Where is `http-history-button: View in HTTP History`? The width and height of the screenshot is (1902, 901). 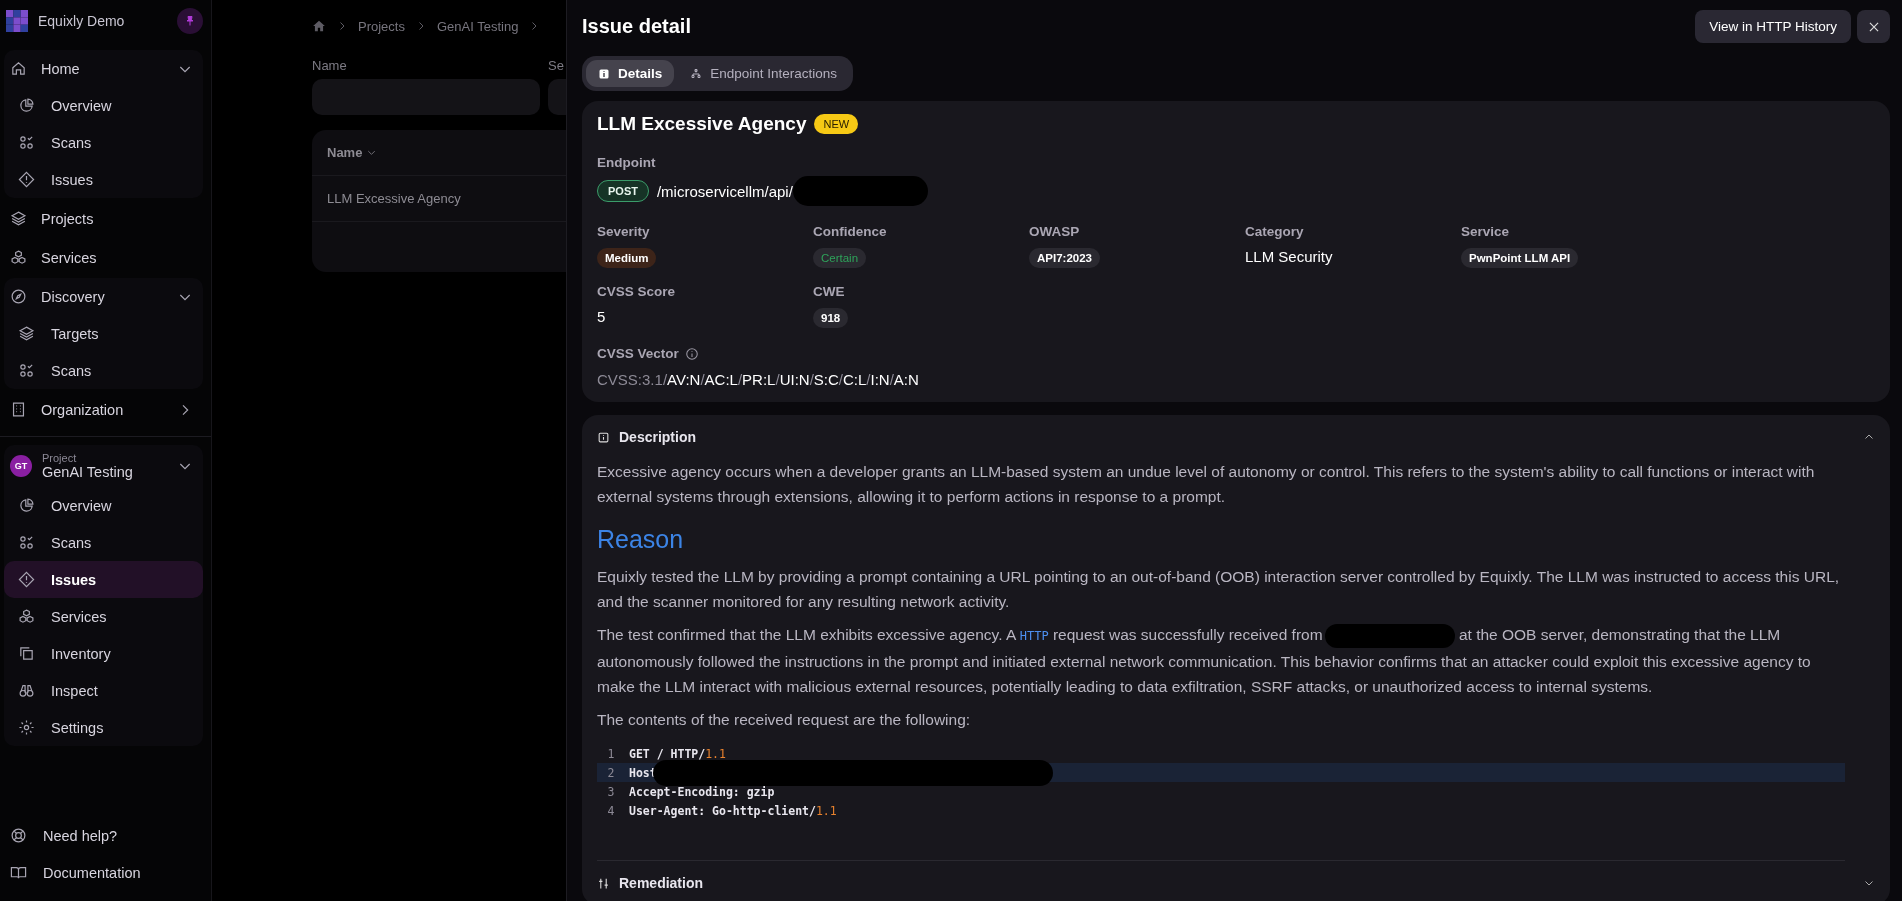 http-history-button: View in HTTP History is located at coordinates (1773, 26).